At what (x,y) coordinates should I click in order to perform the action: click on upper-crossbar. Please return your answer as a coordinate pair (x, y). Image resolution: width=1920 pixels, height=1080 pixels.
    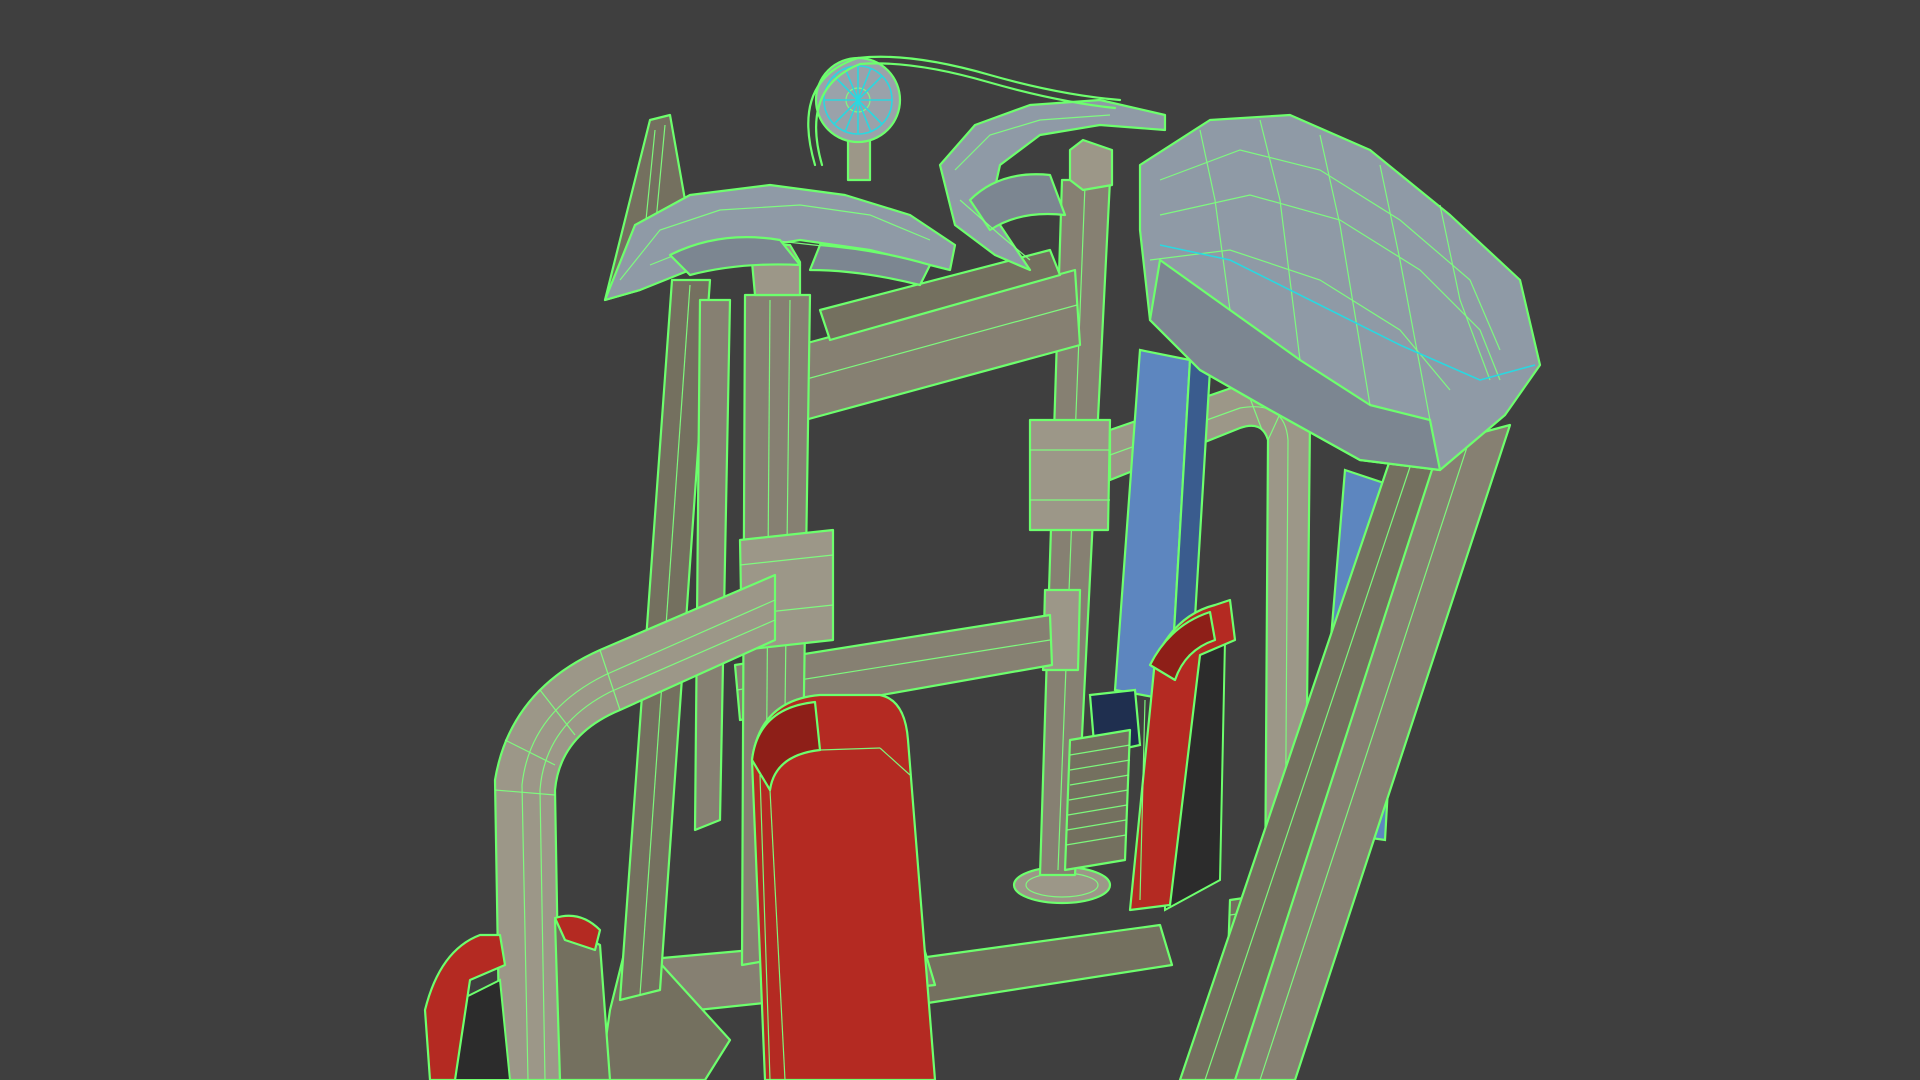
    Looking at the image, I should click on (940, 335).